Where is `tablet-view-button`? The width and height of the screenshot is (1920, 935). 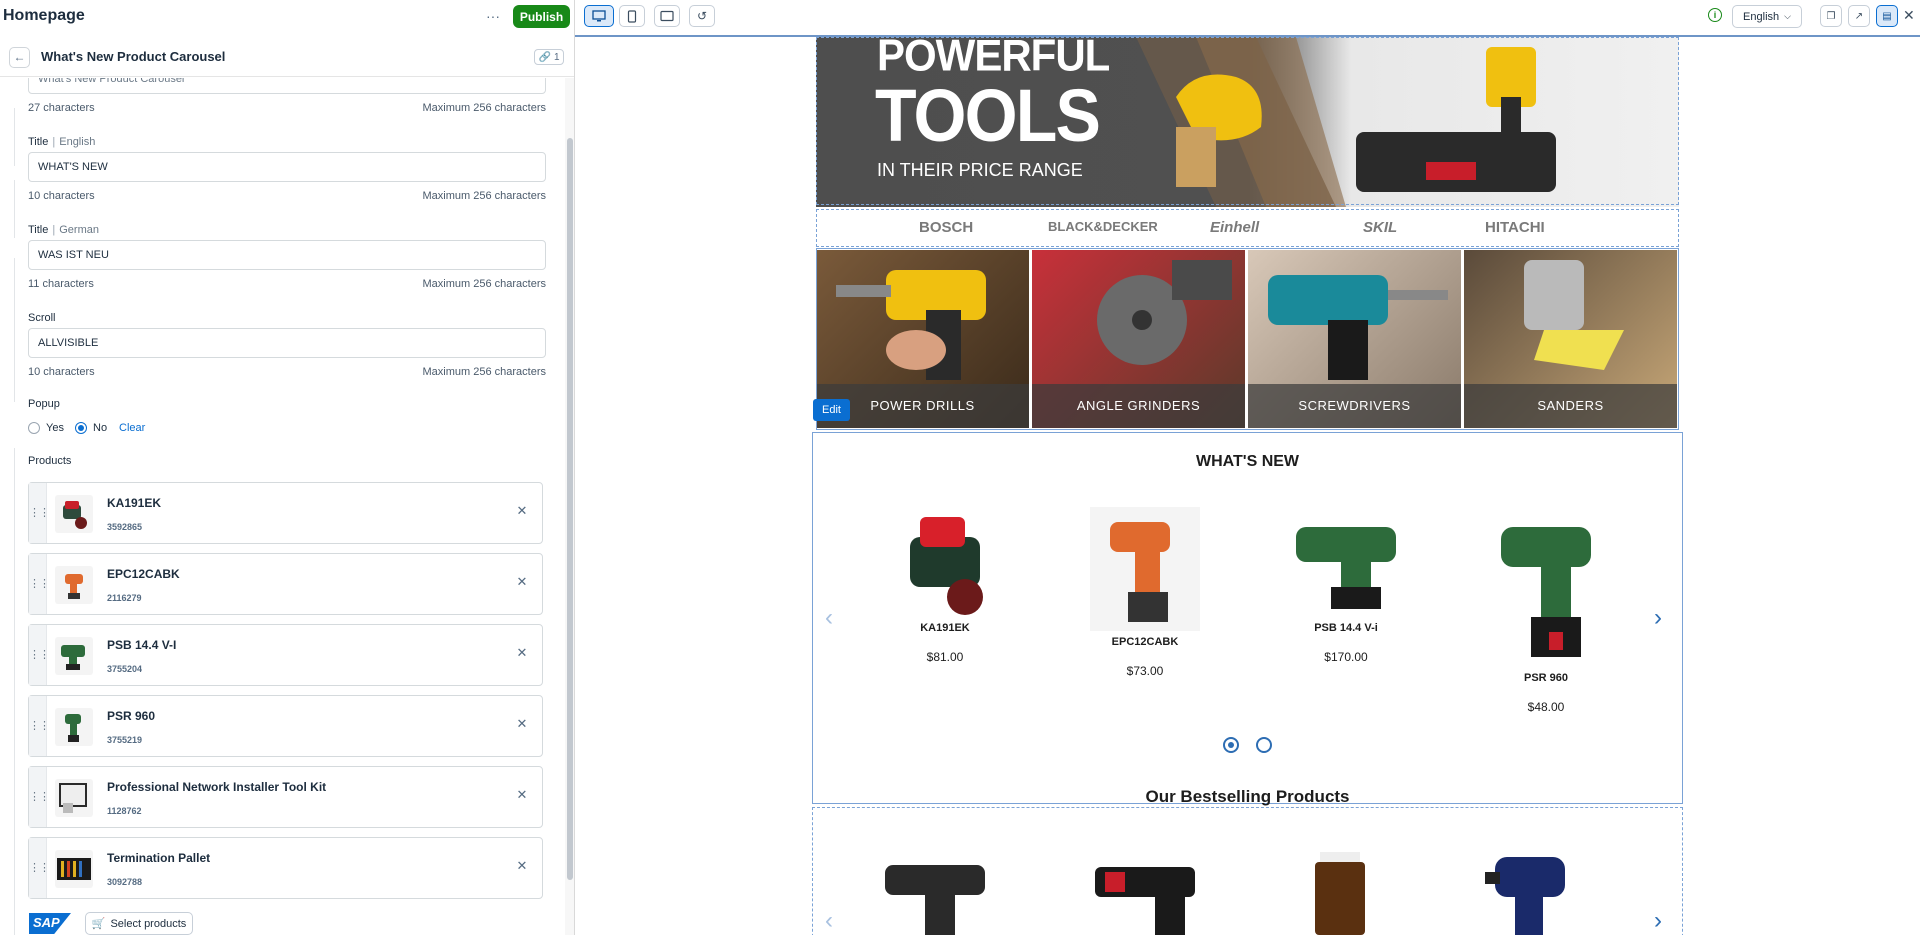
tablet-view-button is located at coordinates (667, 16).